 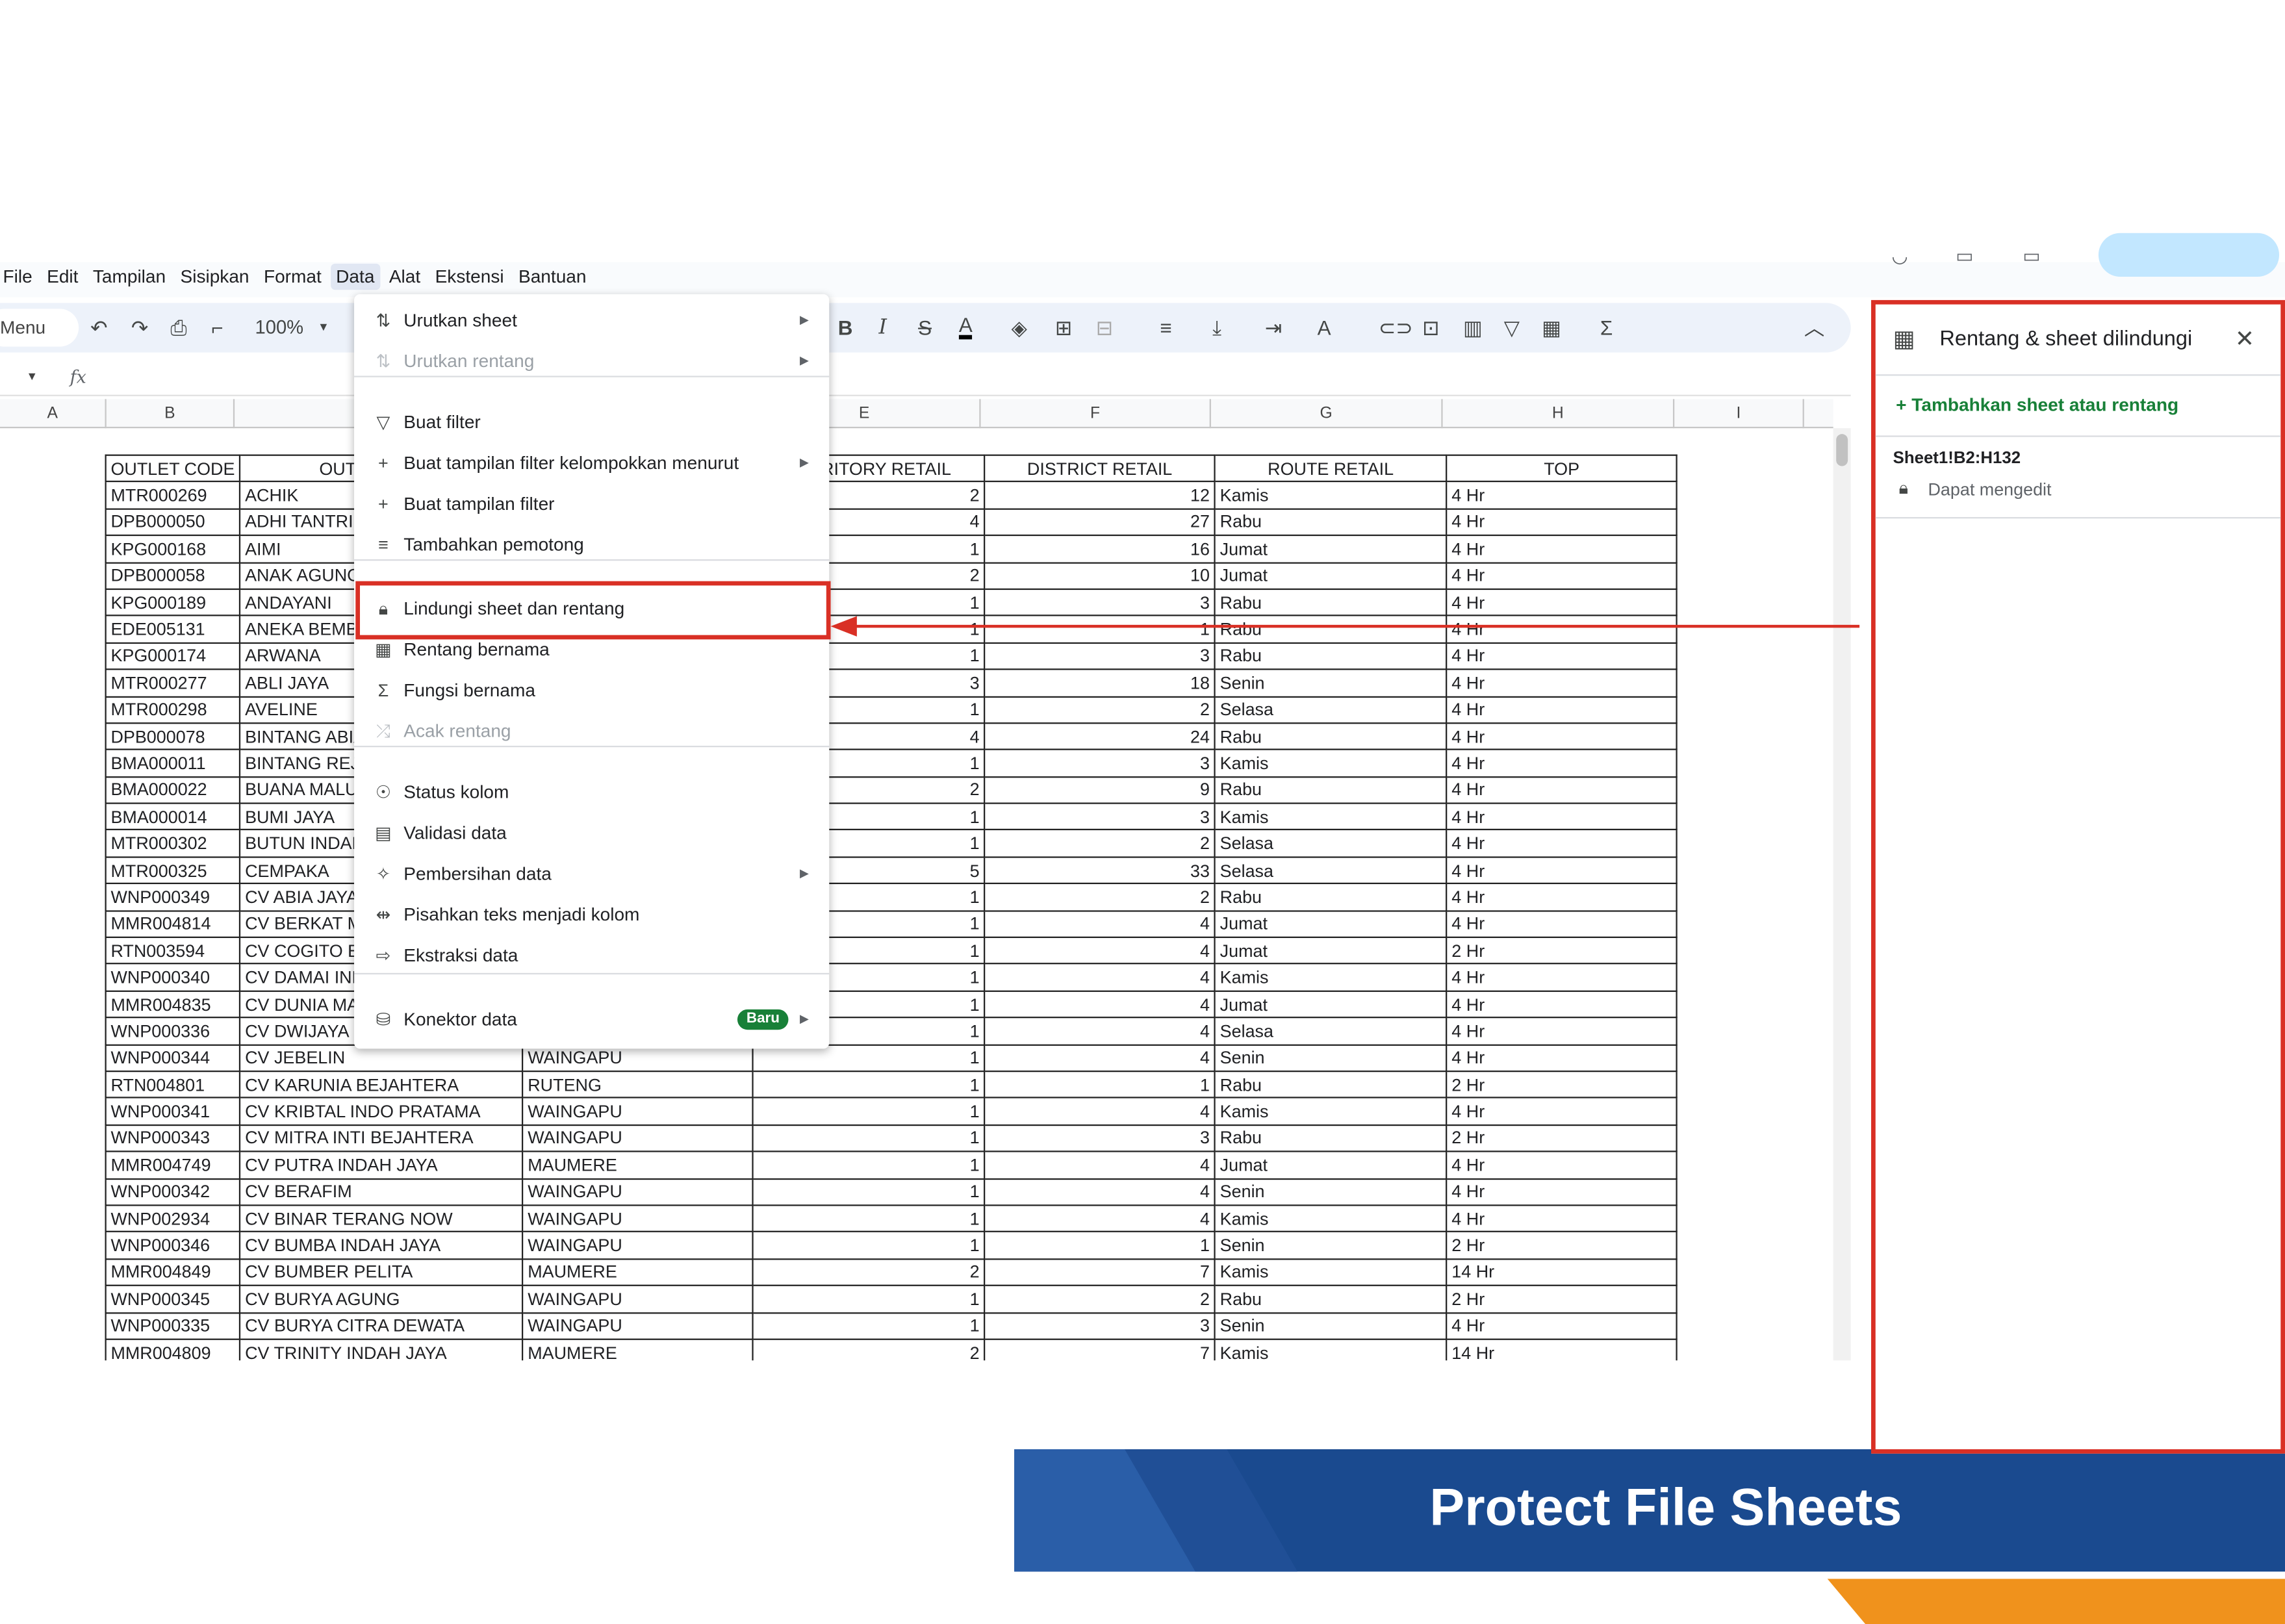 What do you see at coordinates (1165, 327) in the screenshot?
I see `align-icon: ≡` at bounding box center [1165, 327].